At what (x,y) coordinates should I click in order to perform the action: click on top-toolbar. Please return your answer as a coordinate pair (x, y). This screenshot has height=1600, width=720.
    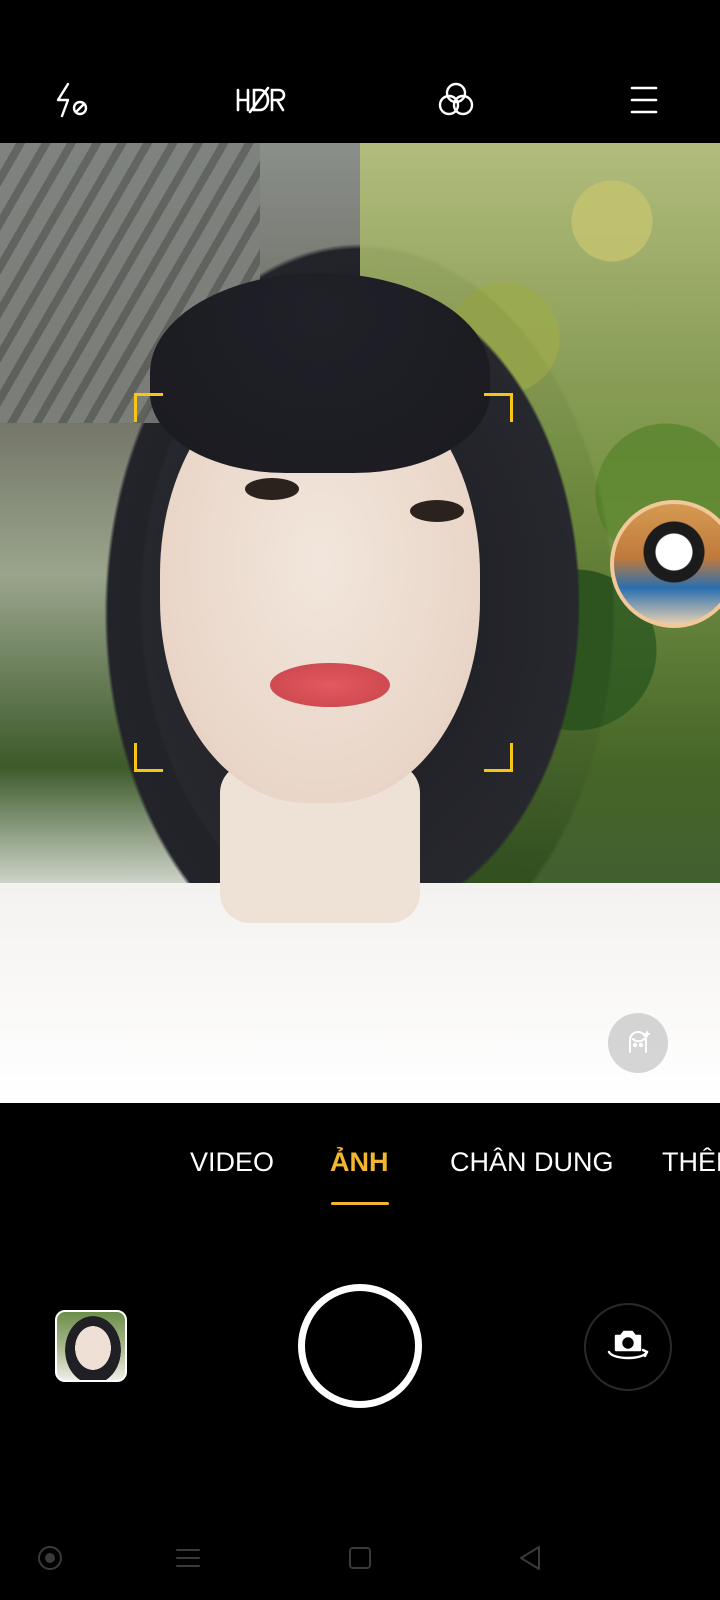
    Looking at the image, I should click on (360, 100).